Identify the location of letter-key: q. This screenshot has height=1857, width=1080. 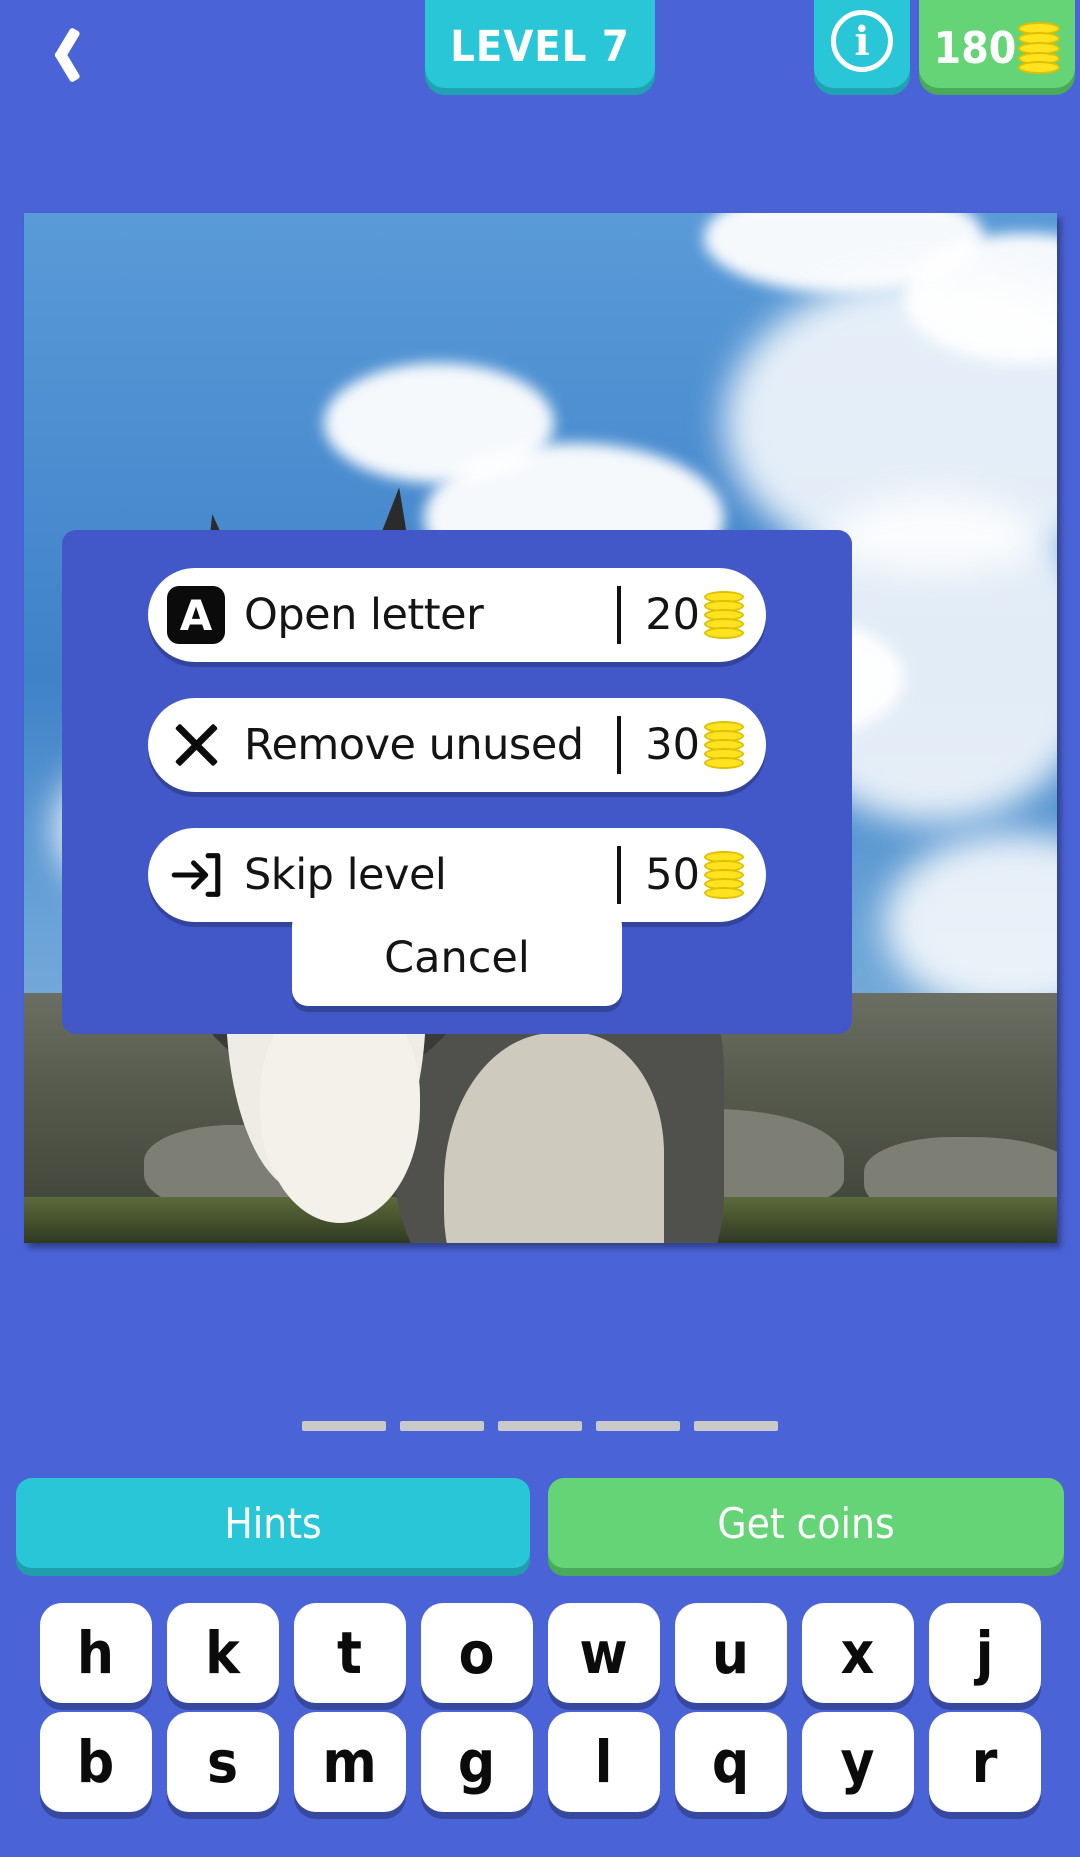
(730, 1762).